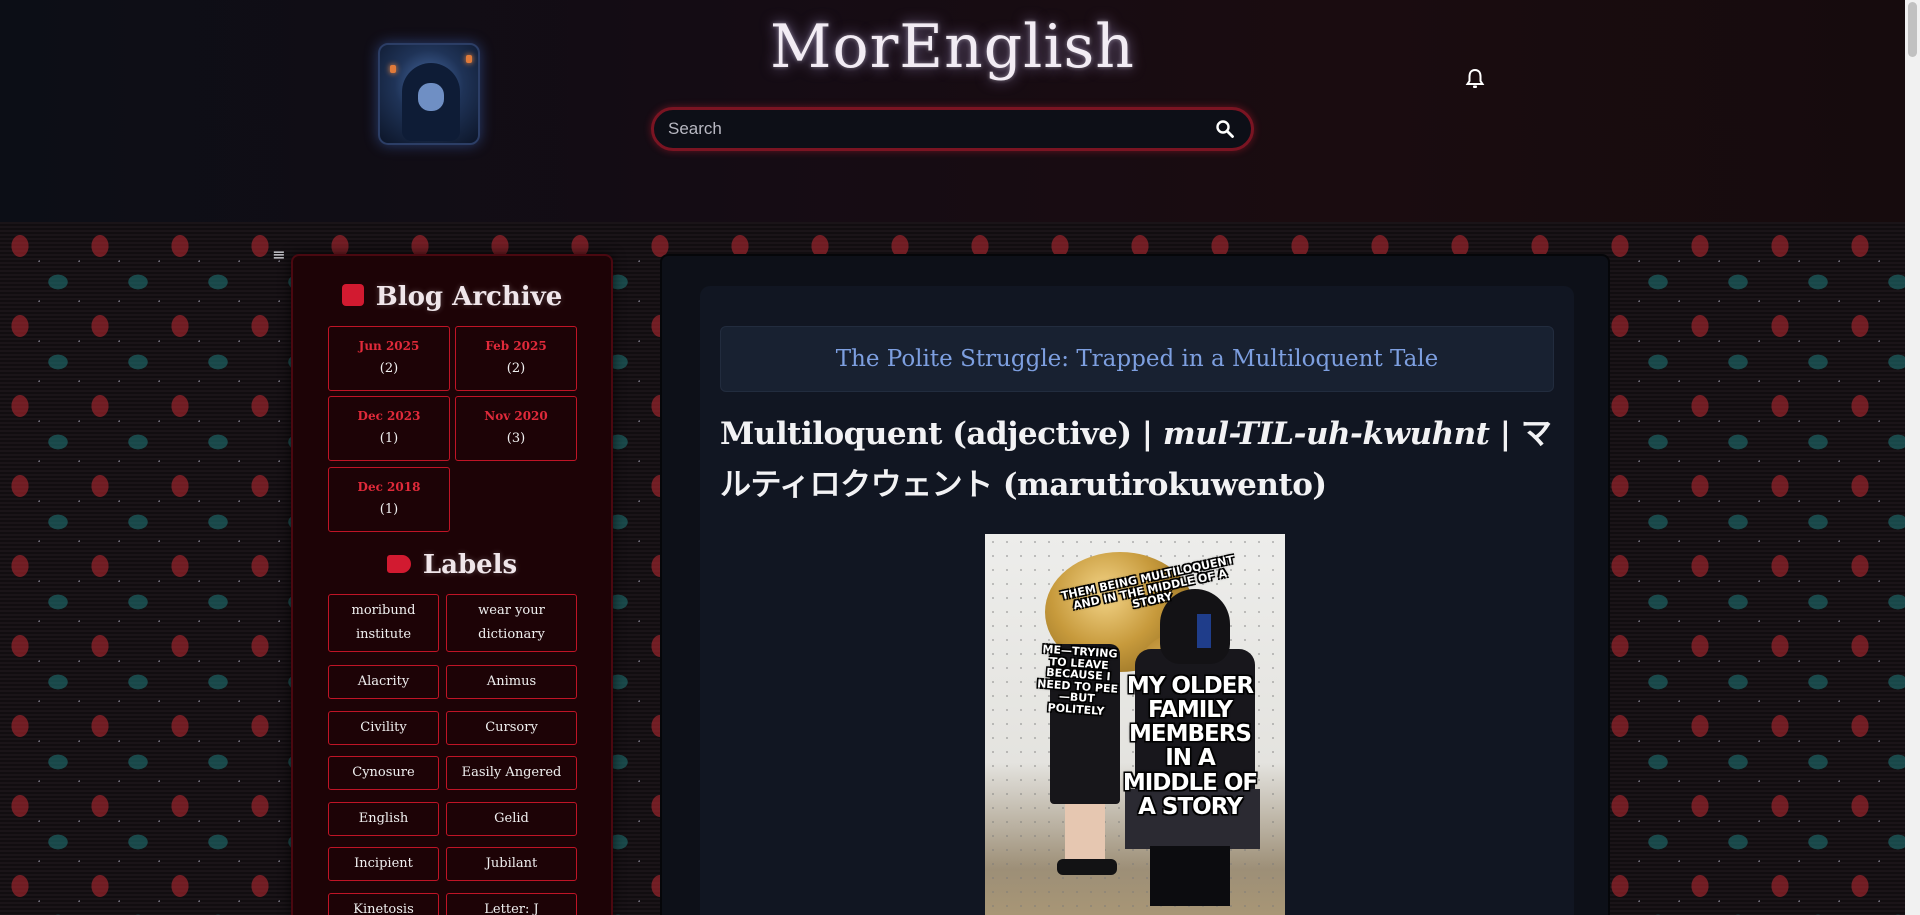 The image size is (1920, 915). What do you see at coordinates (1475, 79) in the screenshot?
I see `bell-icon` at bounding box center [1475, 79].